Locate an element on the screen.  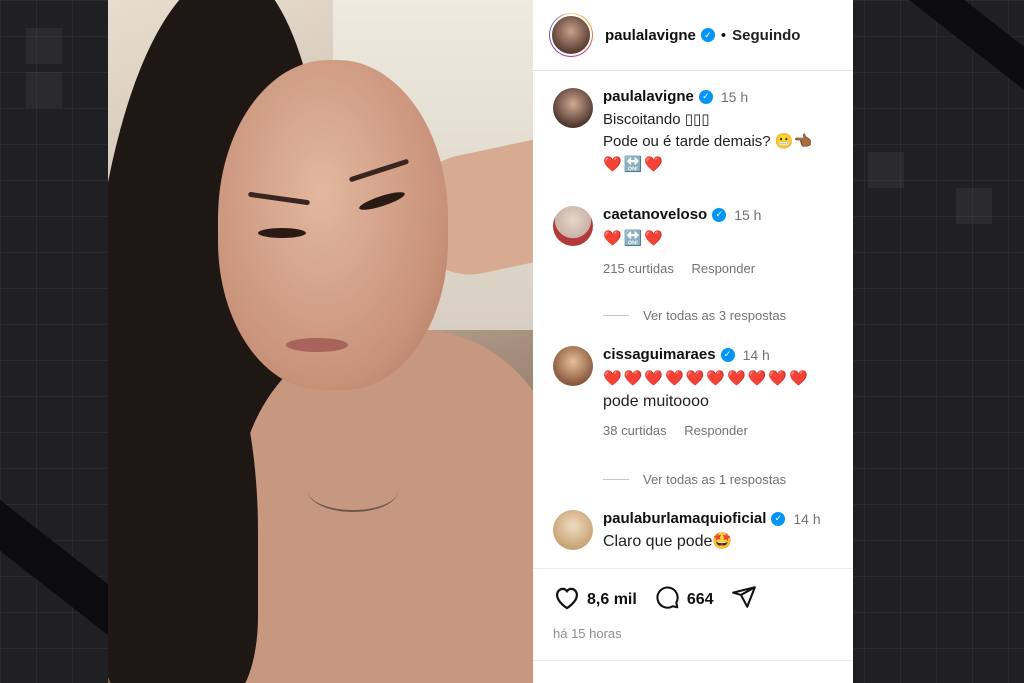
heart-icon is located at coordinates (567, 599).